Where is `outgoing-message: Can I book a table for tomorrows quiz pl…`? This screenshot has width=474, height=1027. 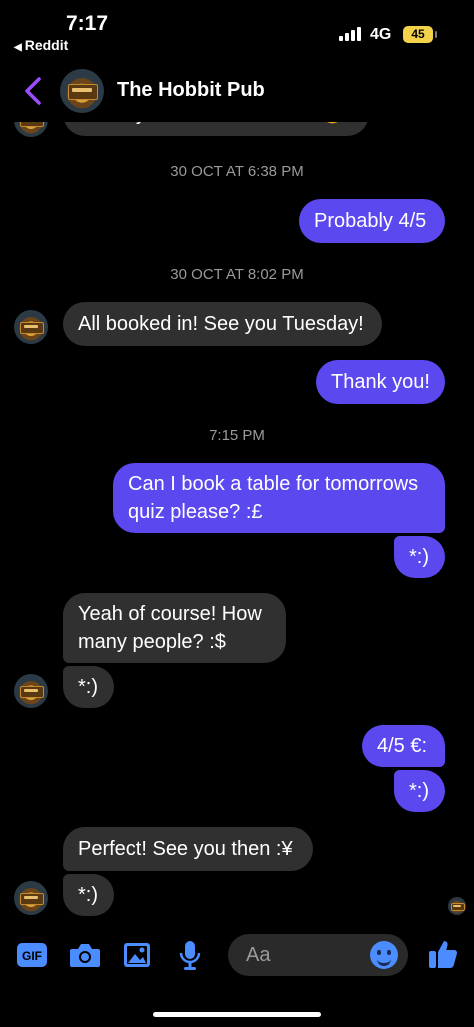 outgoing-message: Can I book a table for tomorrows quiz pl… is located at coordinates (279, 498).